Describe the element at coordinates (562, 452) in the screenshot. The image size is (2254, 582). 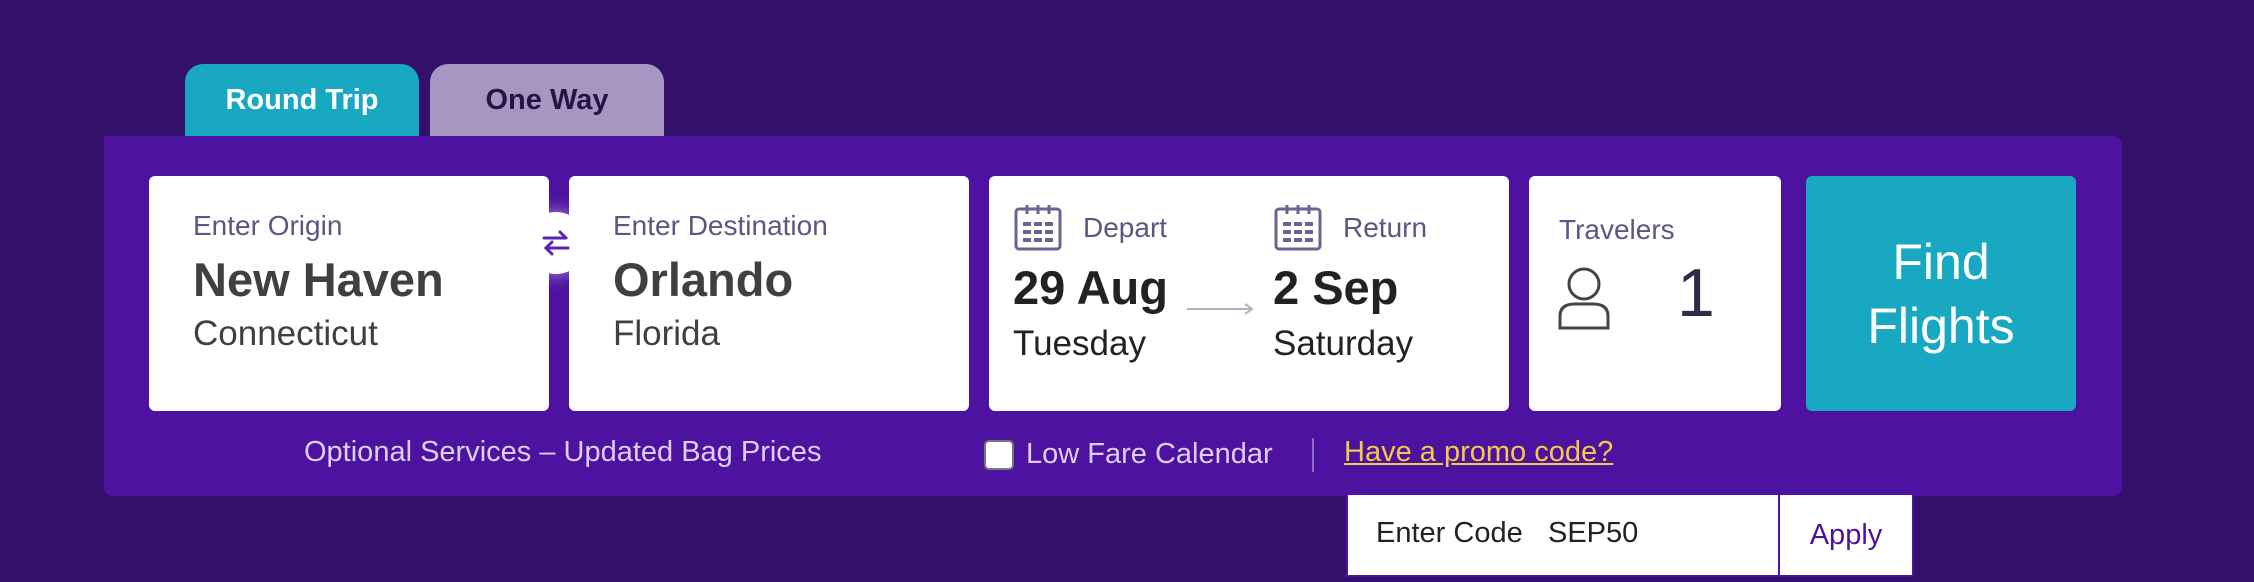
I see `optional-services-link: Optional Services – Updated Bag Prices` at that location.